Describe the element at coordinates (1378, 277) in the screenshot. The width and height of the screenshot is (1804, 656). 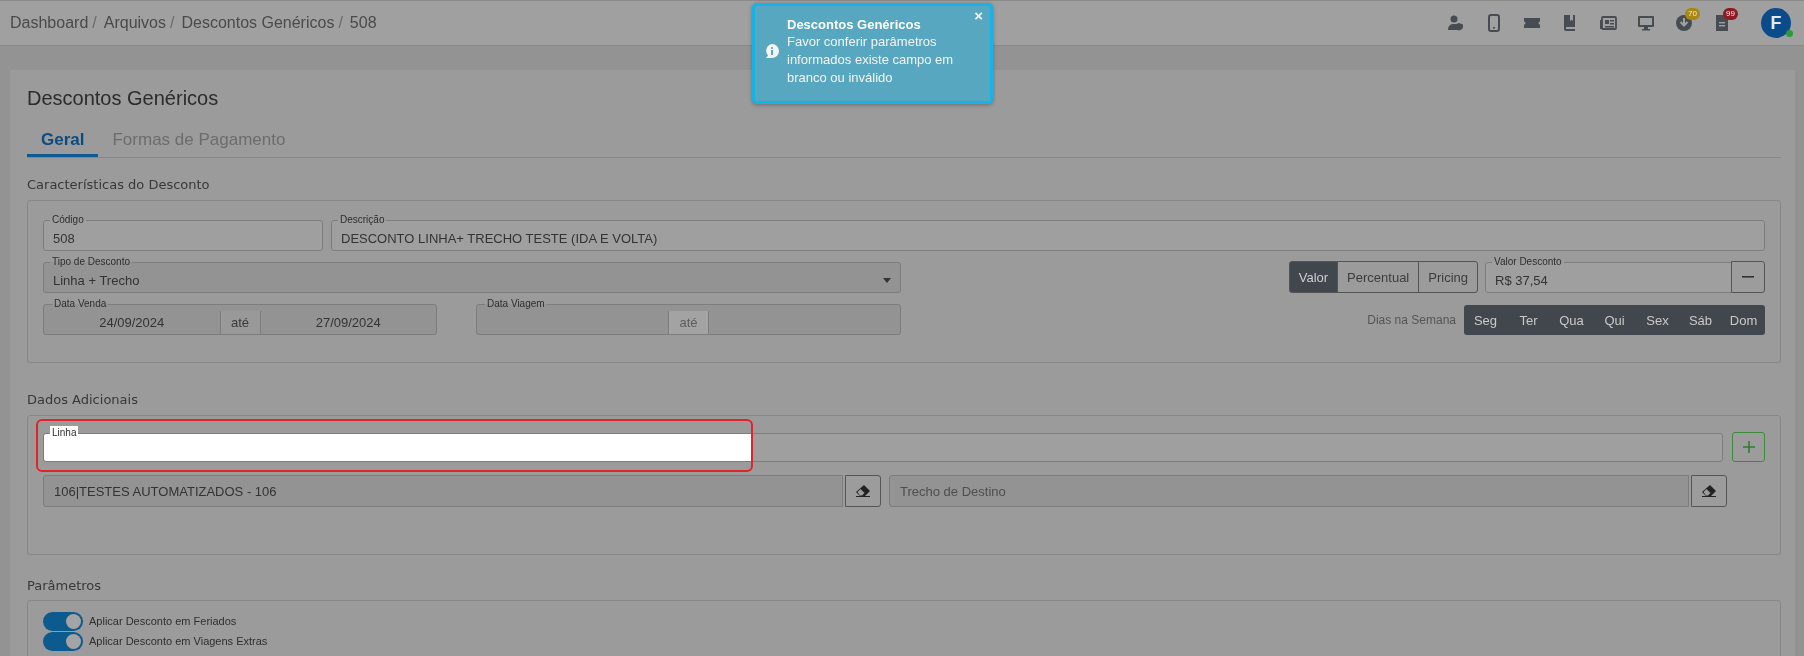
I see `value-type-option: Percentual` at that location.